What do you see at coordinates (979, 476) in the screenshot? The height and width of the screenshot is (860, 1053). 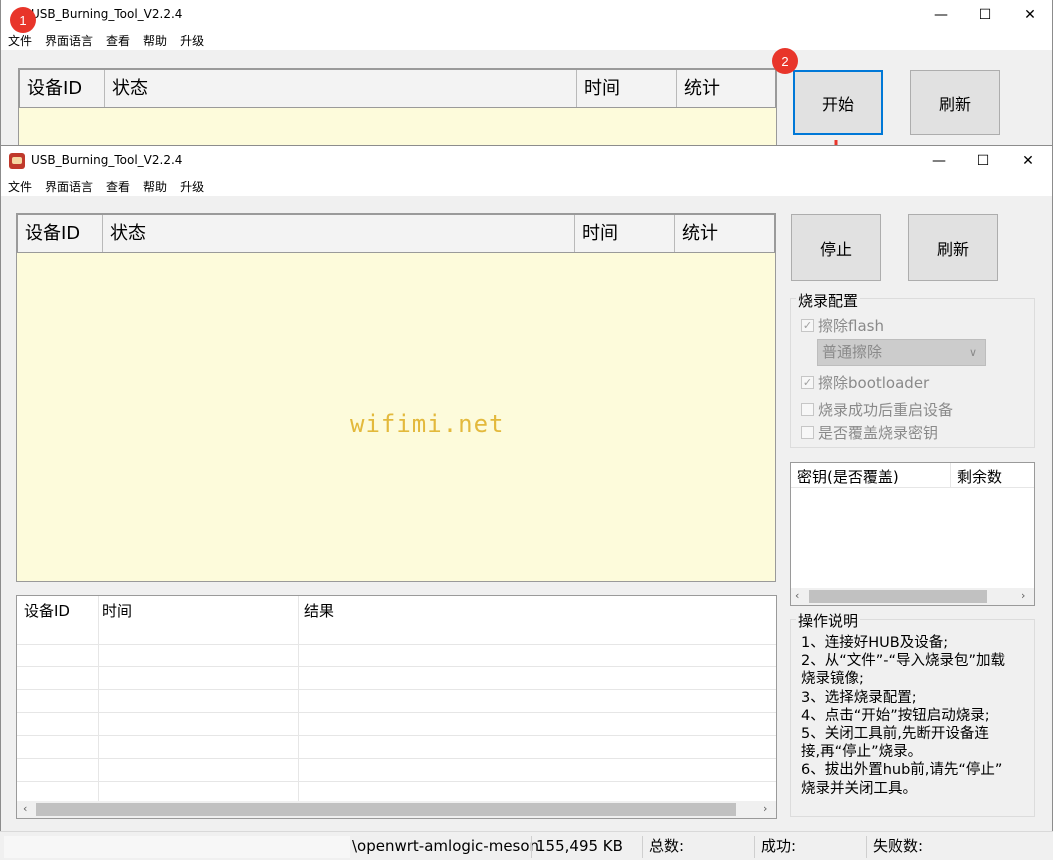 I see `col-remaining: 剩余数` at bounding box center [979, 476].